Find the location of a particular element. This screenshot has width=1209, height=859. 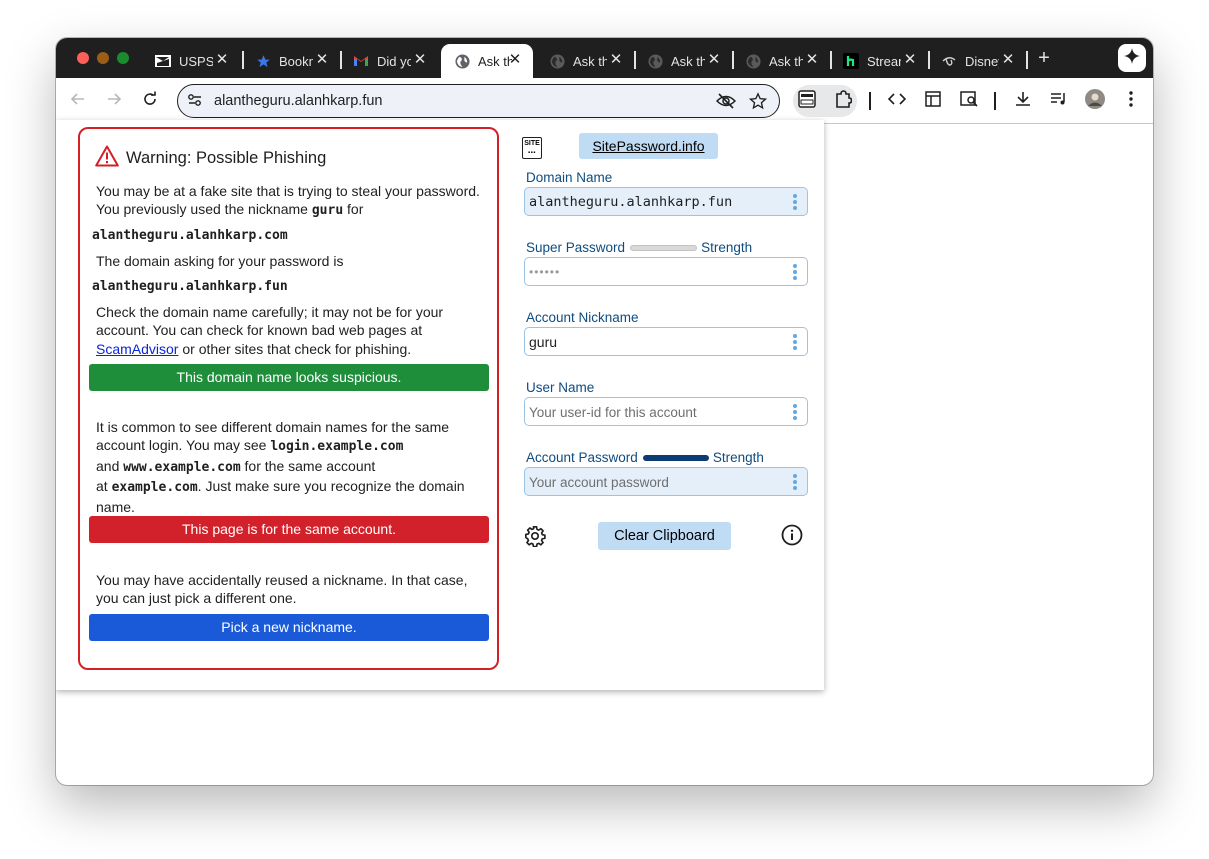

user-name-label: User Name is located at coordinates (560, 387).